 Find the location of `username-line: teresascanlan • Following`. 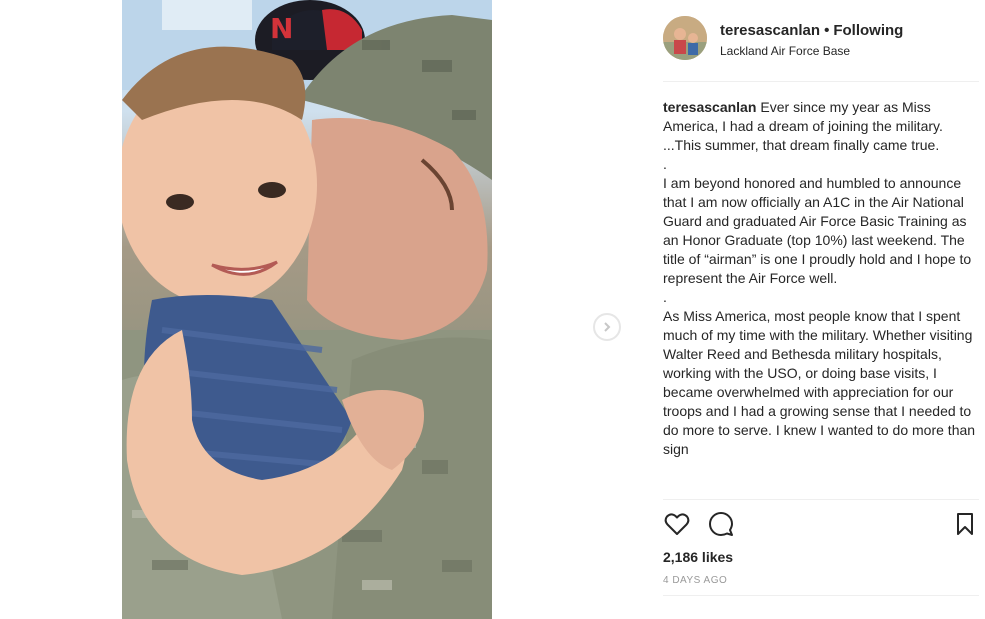

username-line: teresascanlan • Following is located at coordinates (811, 30).